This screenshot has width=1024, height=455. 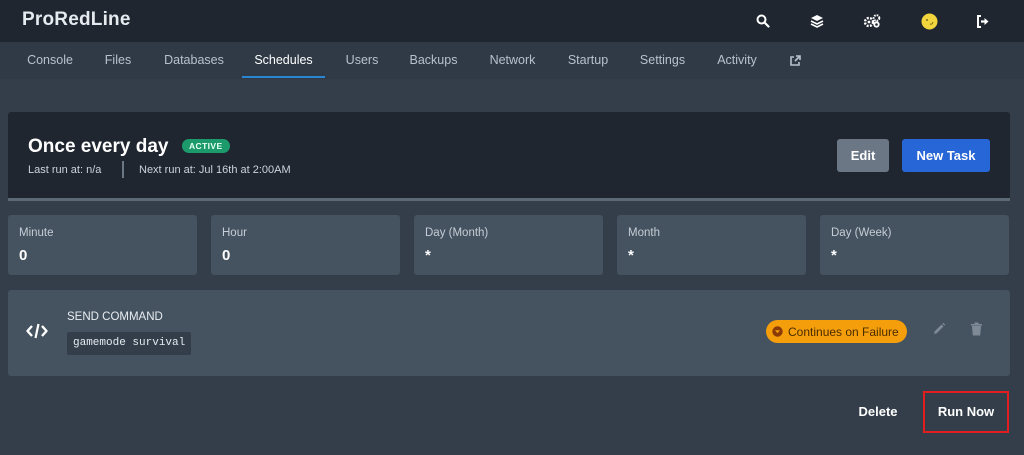 I want to click on edit-button: Edit, so click(x=863, y=155).